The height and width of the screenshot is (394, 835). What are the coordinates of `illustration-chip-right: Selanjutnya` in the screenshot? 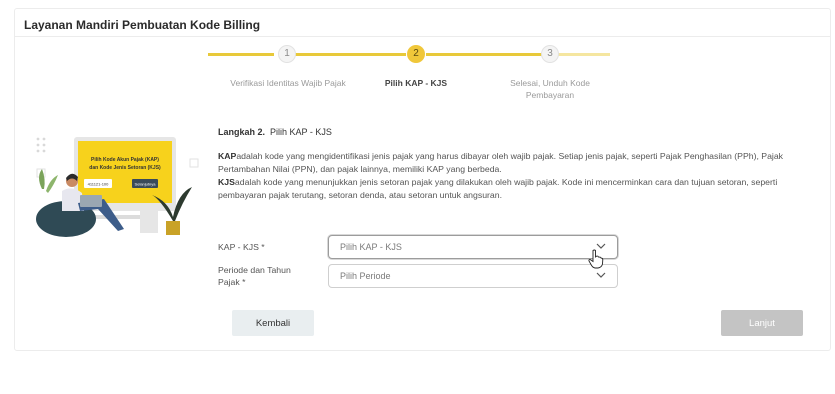 It's located at (146, 184).